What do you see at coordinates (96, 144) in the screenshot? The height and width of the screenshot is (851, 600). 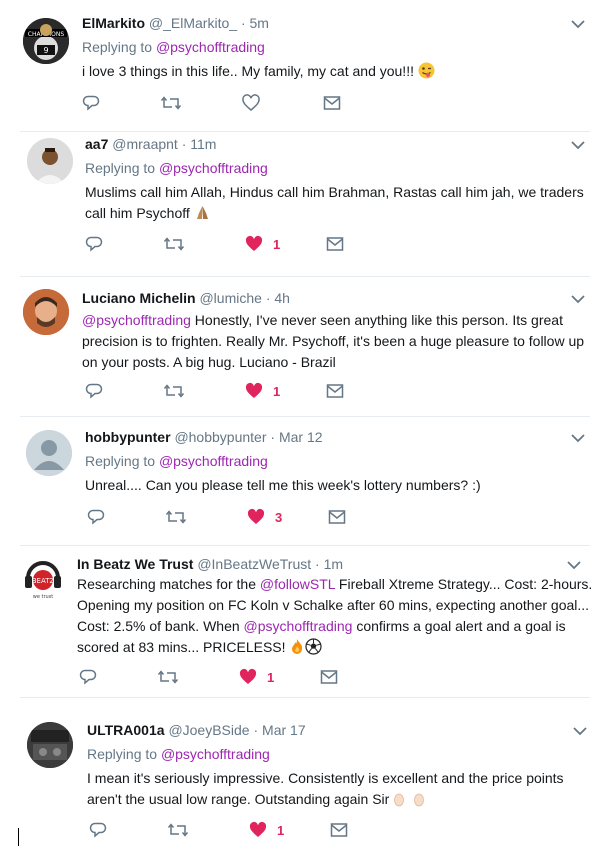 I see `display-name: aa7` at bounding box center [96, 144].